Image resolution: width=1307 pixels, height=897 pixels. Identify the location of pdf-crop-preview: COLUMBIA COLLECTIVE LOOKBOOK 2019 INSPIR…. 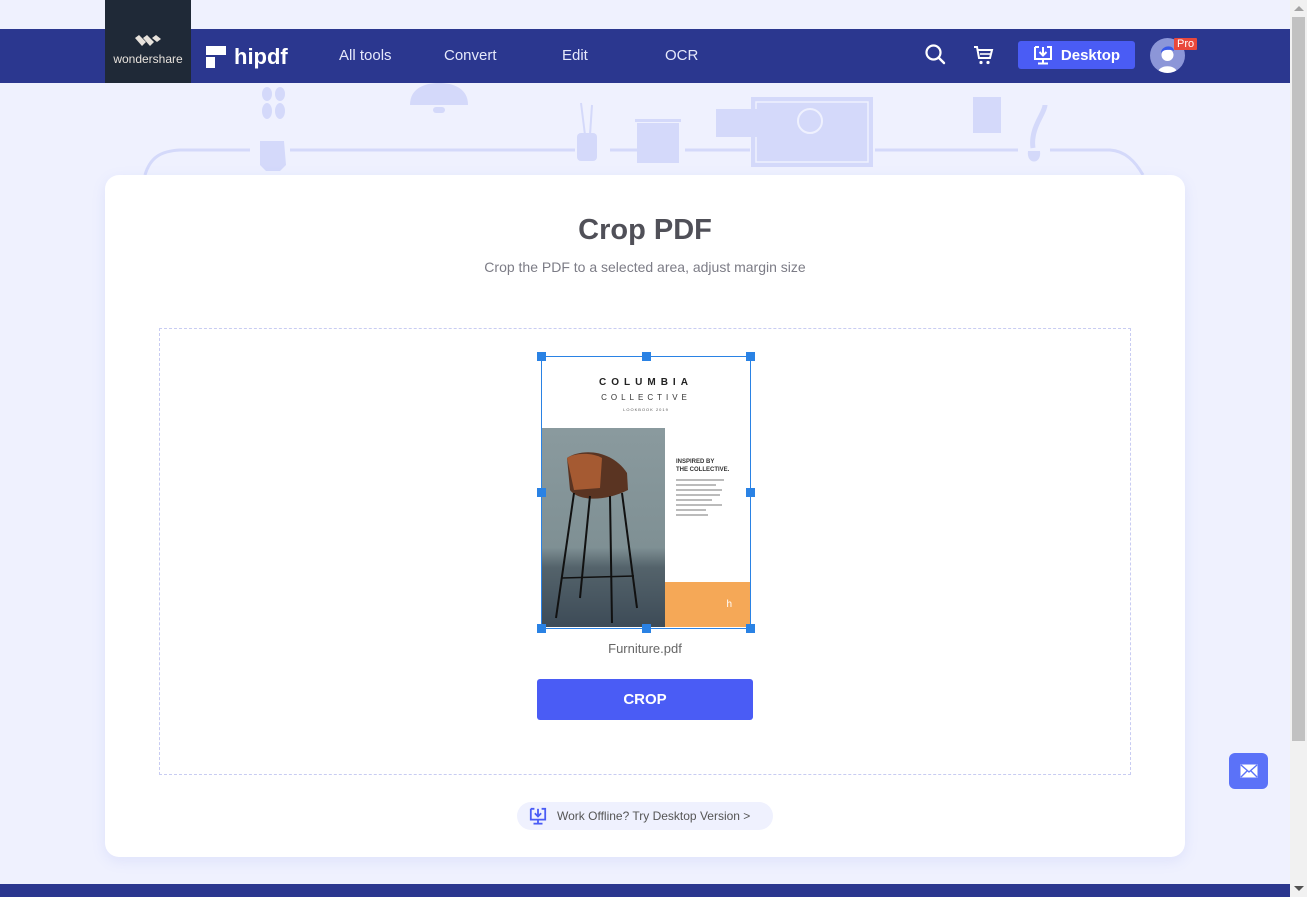
(646, 492).